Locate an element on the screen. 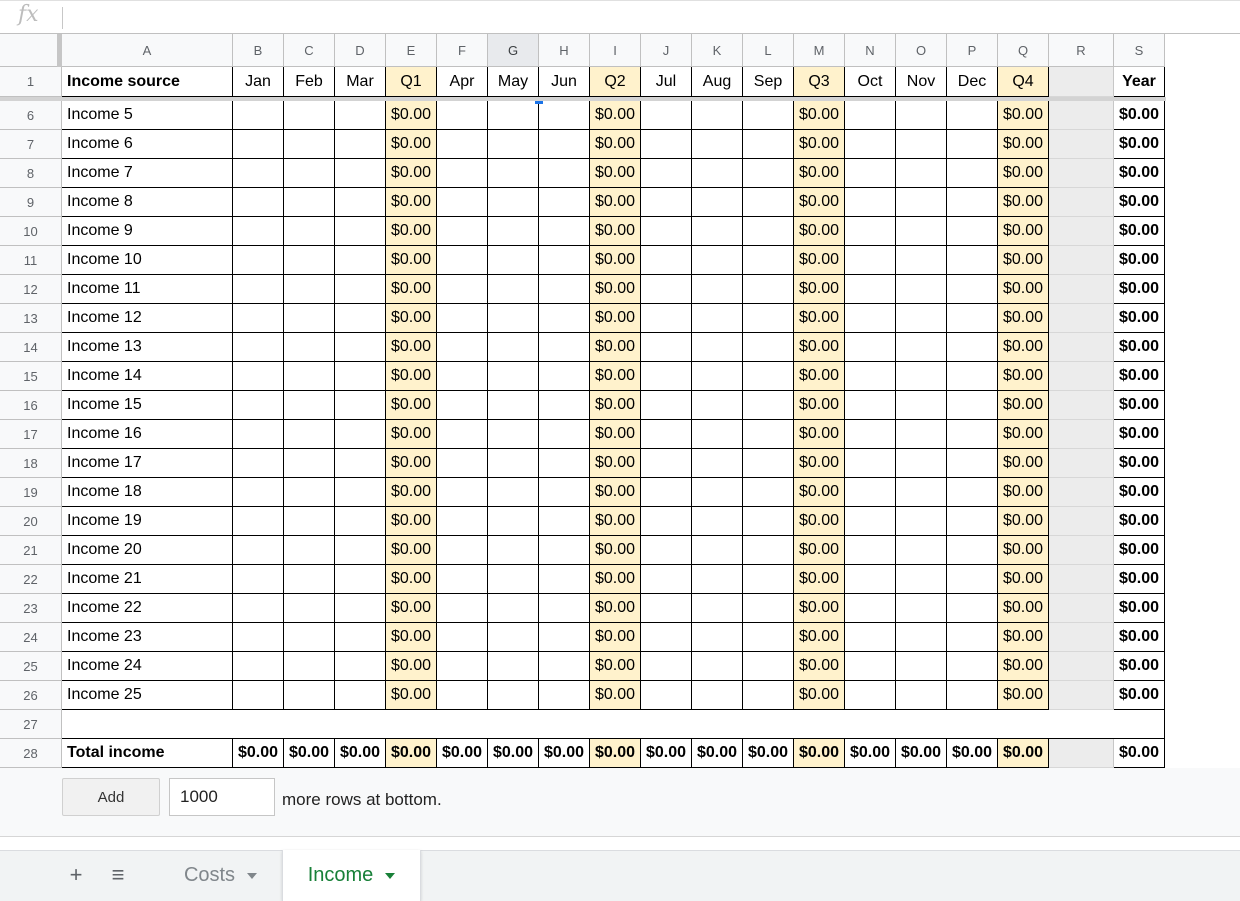 This screenshot has height=901, width=1240. row-header: 24 is located at coordinates (31, 637).